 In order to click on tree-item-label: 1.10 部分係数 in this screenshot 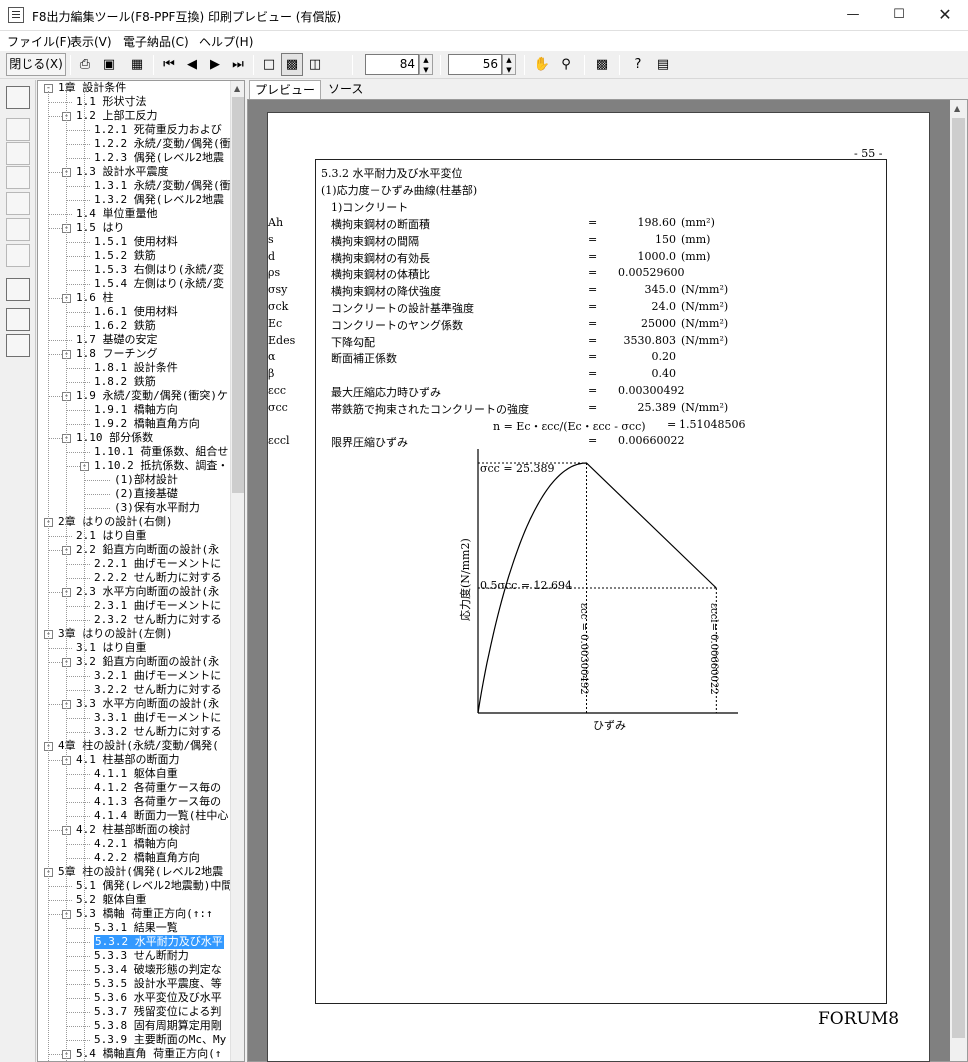, I will do `click(115, 437)`.